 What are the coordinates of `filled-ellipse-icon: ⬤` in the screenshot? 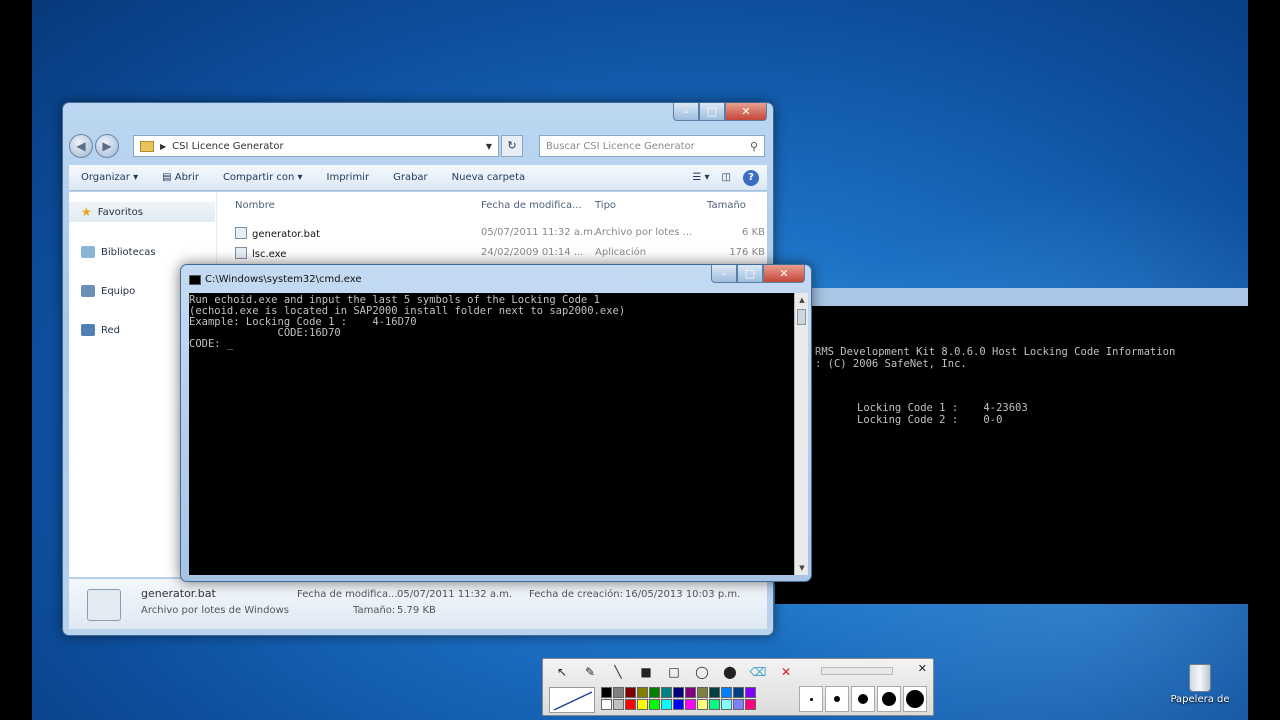 It's located at (730, 672).